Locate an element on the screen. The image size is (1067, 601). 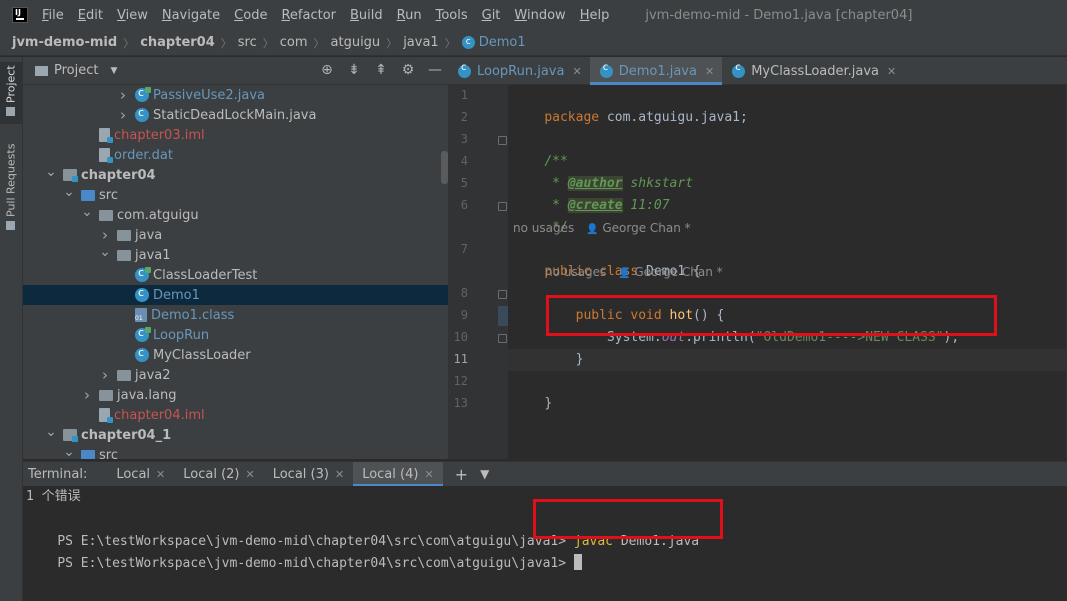
line-number: 10 is located at coordinates (460, 337).